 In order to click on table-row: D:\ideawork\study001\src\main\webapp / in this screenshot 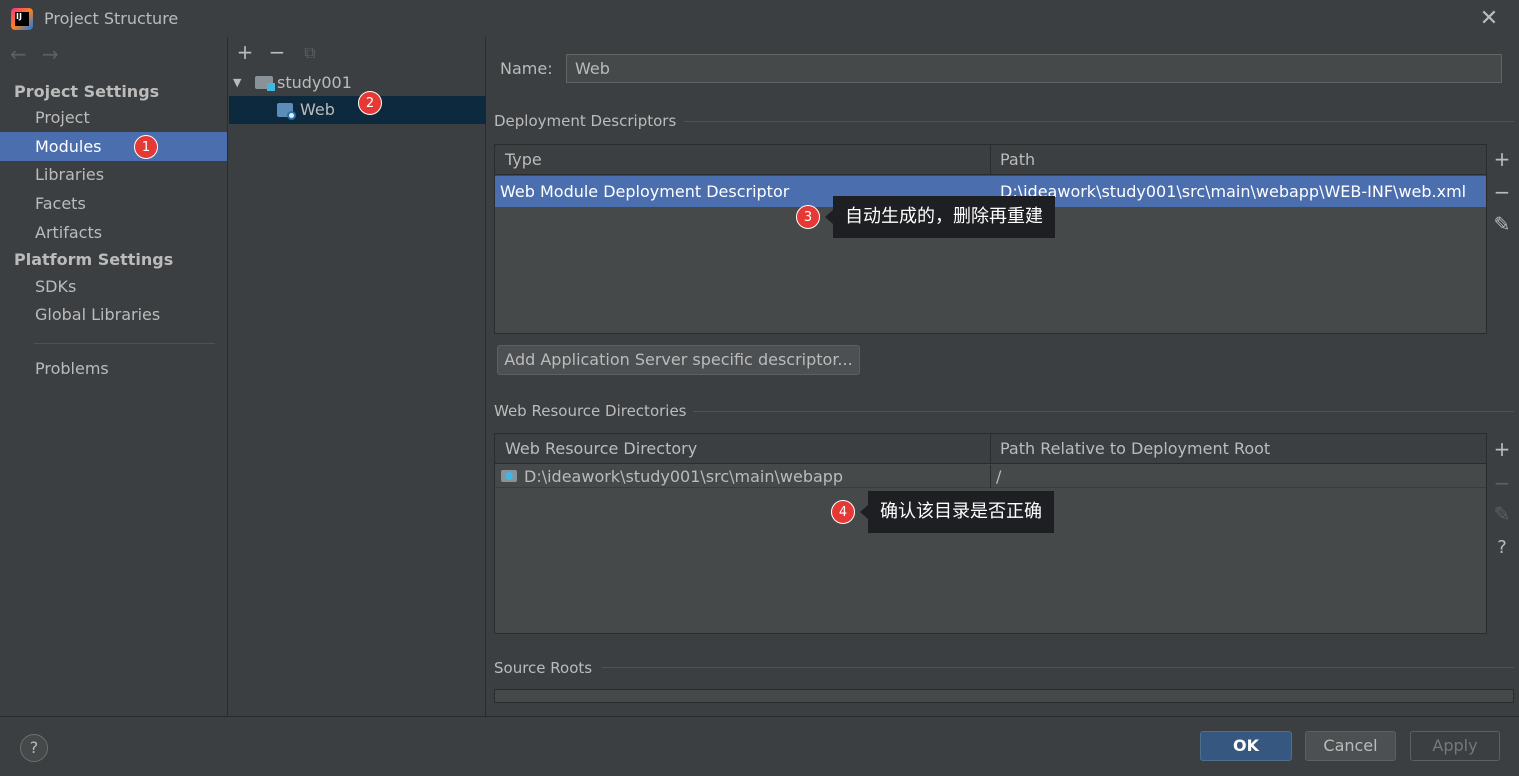, I will do `click(990, 476)`.